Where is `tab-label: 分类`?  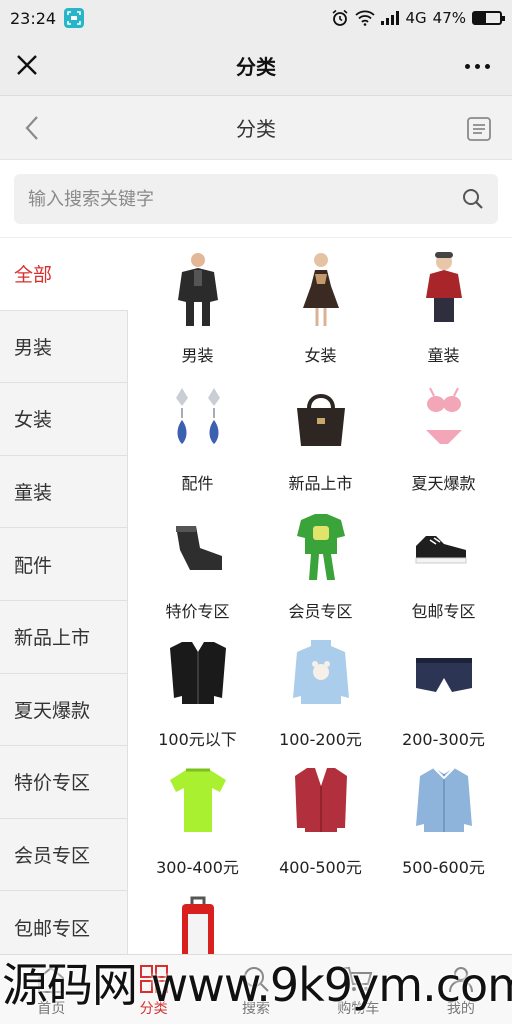
tab-label: 分类 is located at coordinates (153, 1009).